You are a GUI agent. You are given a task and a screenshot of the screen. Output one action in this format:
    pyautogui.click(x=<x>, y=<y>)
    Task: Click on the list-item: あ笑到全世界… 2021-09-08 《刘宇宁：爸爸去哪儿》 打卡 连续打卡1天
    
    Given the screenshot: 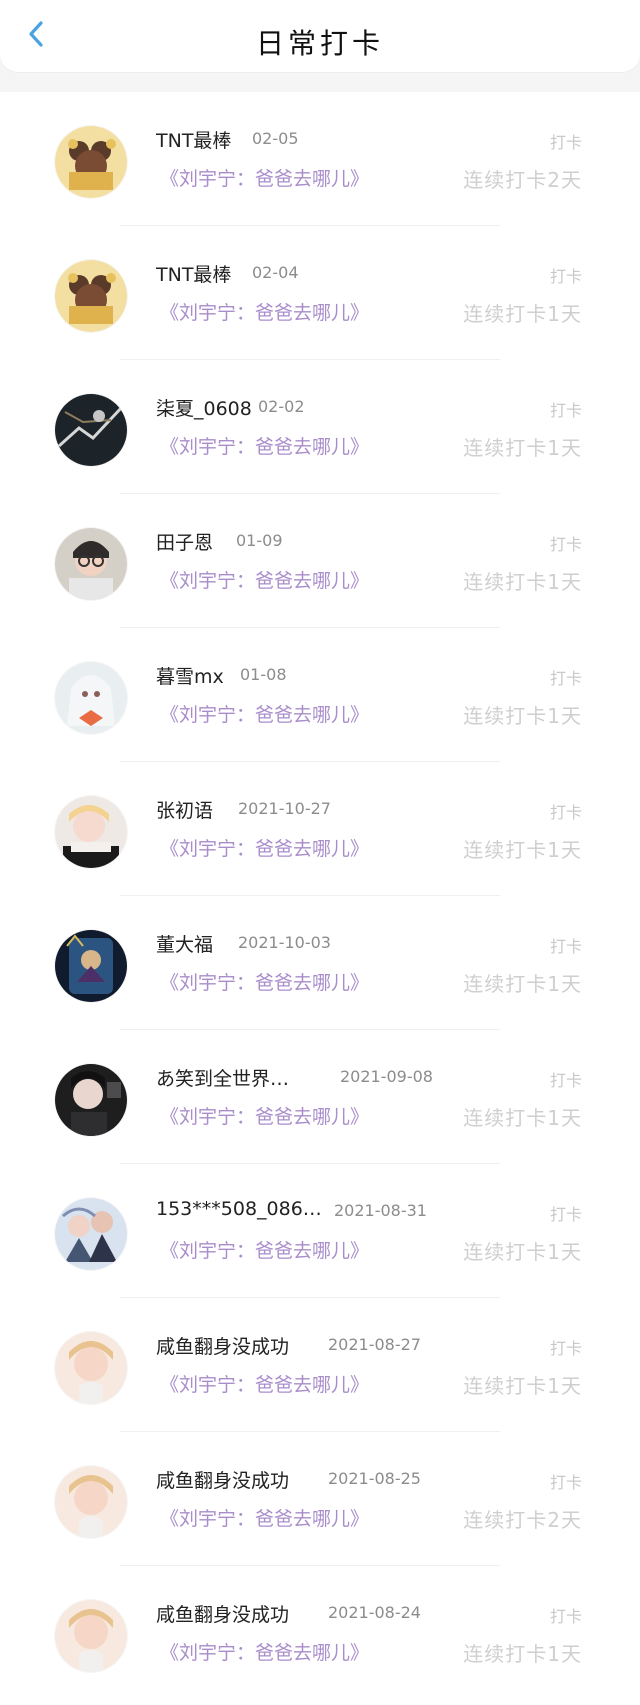 What is the action you would take?
    pyautogui.click(x=320, y=1097)
    